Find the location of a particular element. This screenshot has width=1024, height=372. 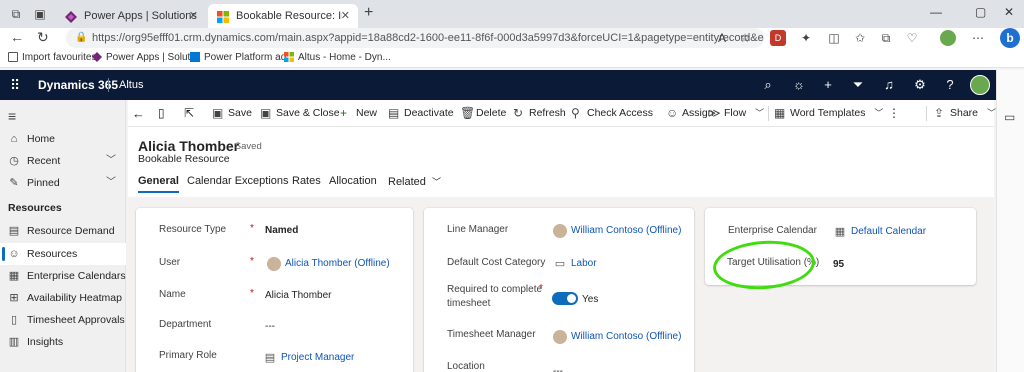

nav-item-timesheet-approvals: ▯ Timesheet Approvals is located at coordinates (63, 320).